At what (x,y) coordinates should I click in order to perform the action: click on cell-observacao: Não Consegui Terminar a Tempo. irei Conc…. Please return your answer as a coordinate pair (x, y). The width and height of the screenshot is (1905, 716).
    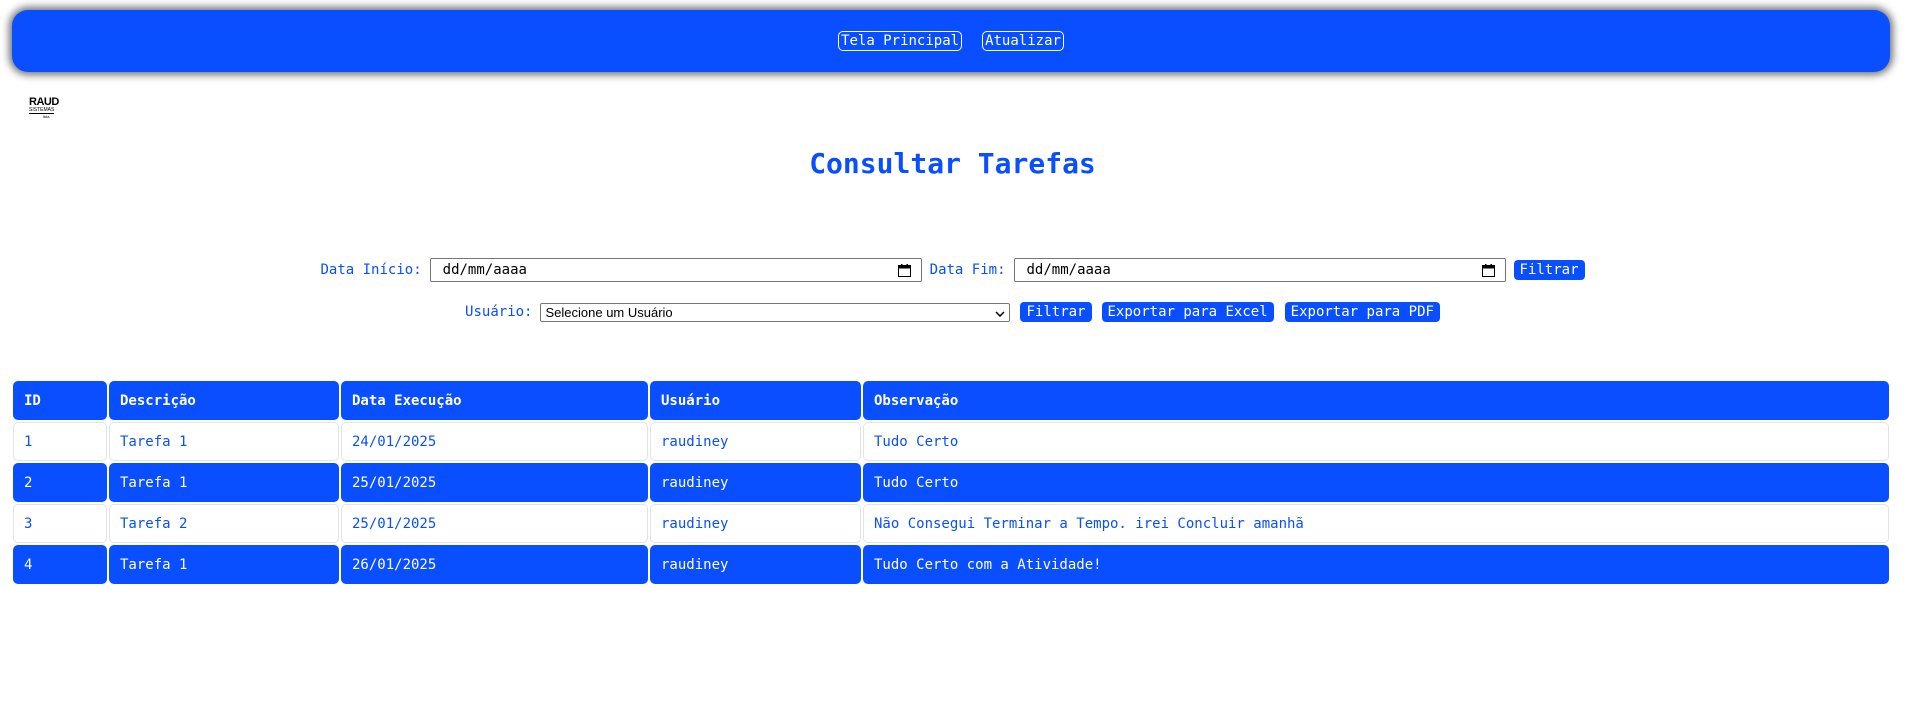
    Looking at the image, I should click on (1376, 523).